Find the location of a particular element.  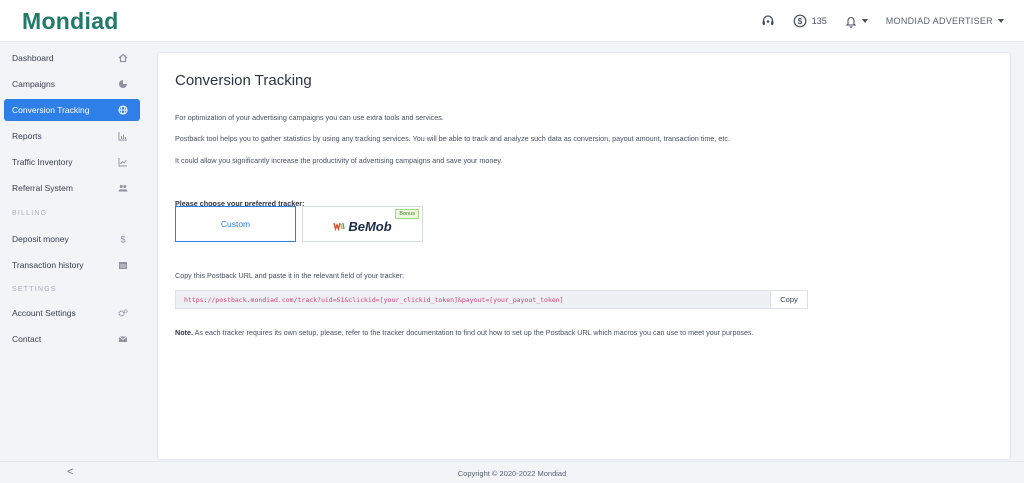

bemob-label: BeMob is located at coordinates (370, 226).